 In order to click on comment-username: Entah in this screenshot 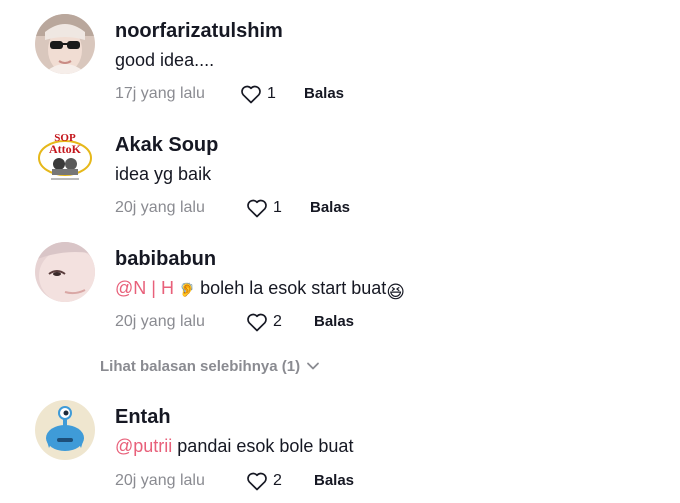, I will do `click(143, 417)`.